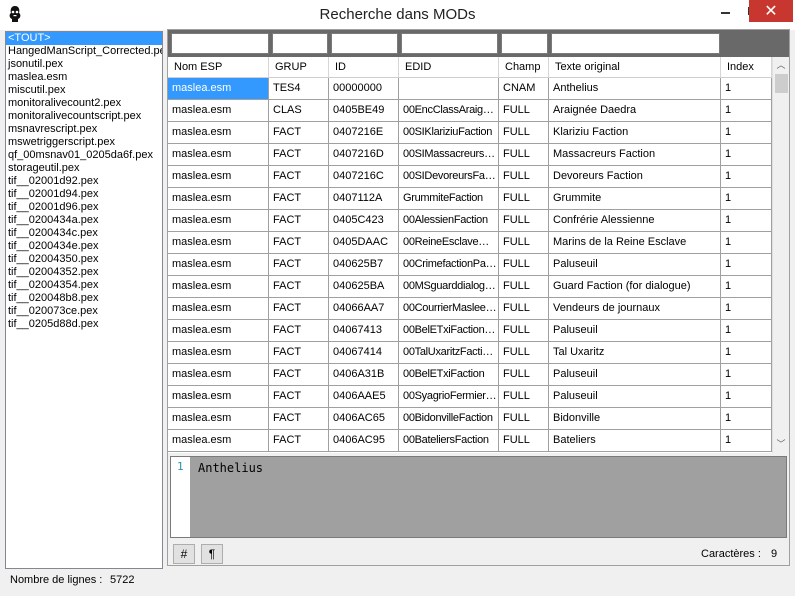  What do you see at coordinates (781, 65) in the screenshot?
I see `scroll-up-icon: ︿` at bounding box center [781, 65].